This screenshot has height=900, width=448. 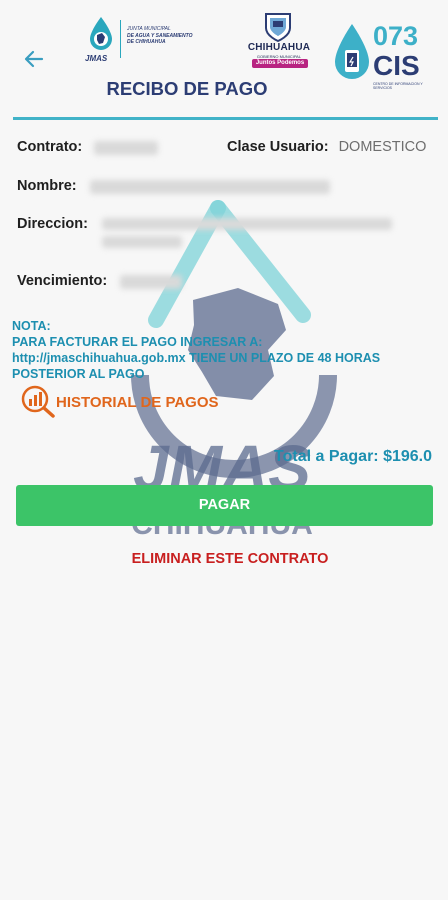 I want to click on direccion-value-redacted-line1, so click(x=247, y=224).